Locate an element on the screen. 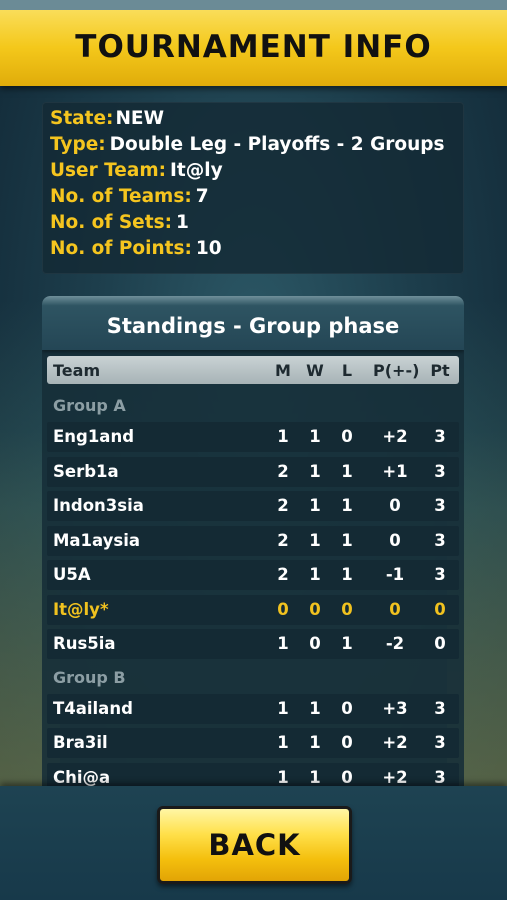 The image size is (507, 900). info-label: State: is located at coordinates (82, 118).